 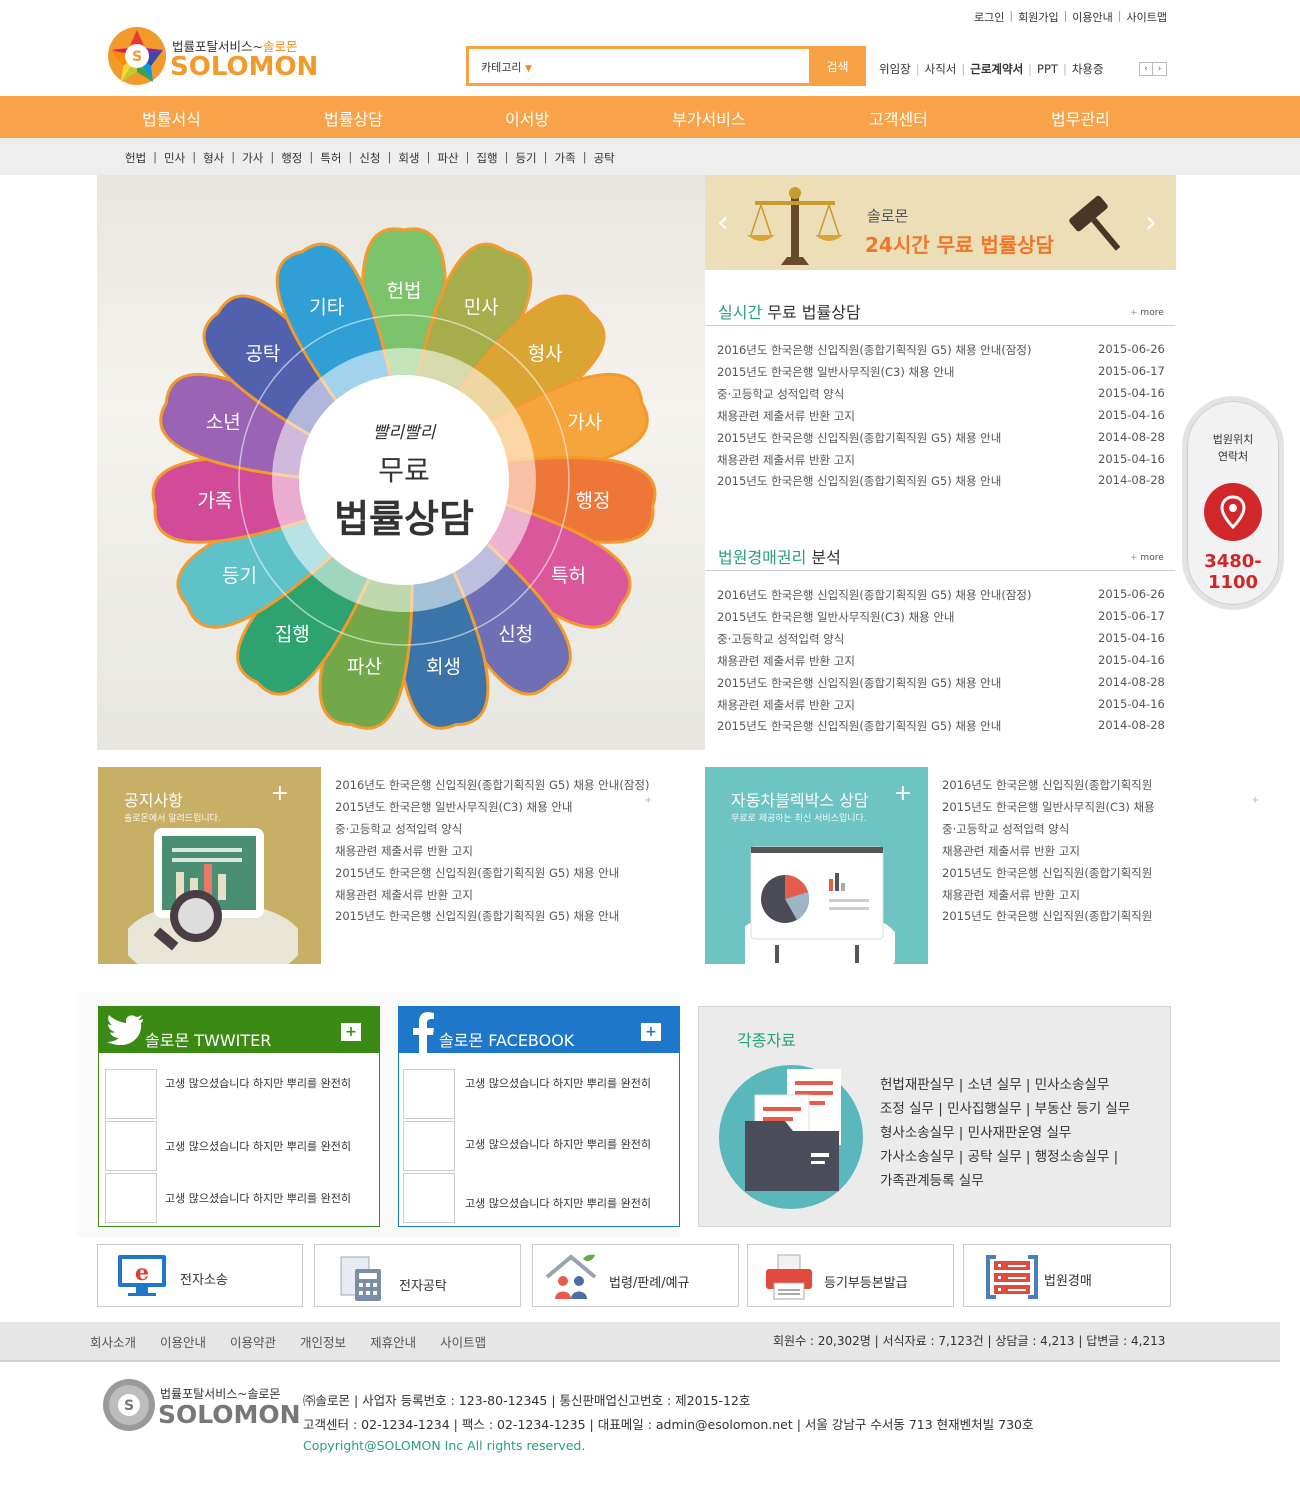 I want to click on login-link: 로그인, so click(x=989, y=17).